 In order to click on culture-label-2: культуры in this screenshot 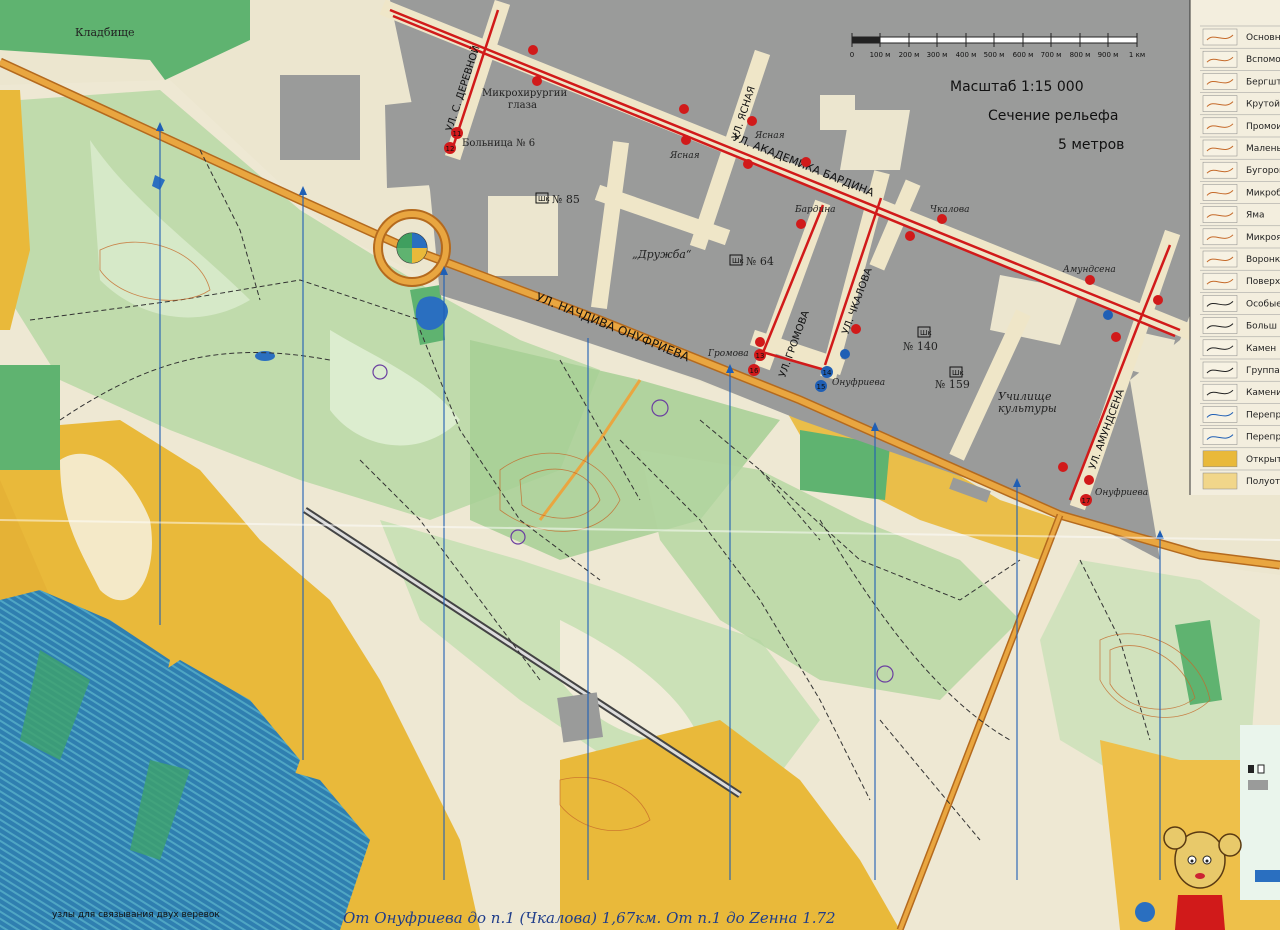, I will do `click(1027, 408)`.